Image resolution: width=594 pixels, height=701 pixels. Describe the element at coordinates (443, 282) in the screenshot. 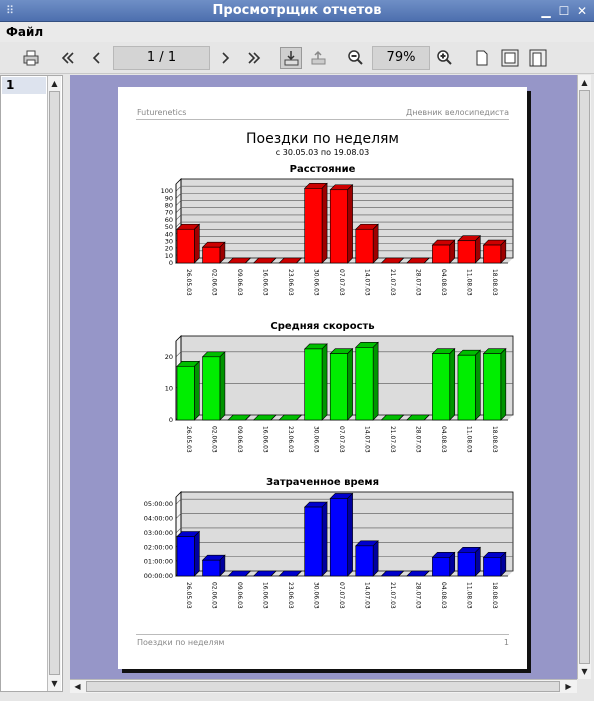

I see `x-tick-label: 04.08.03` at that location.